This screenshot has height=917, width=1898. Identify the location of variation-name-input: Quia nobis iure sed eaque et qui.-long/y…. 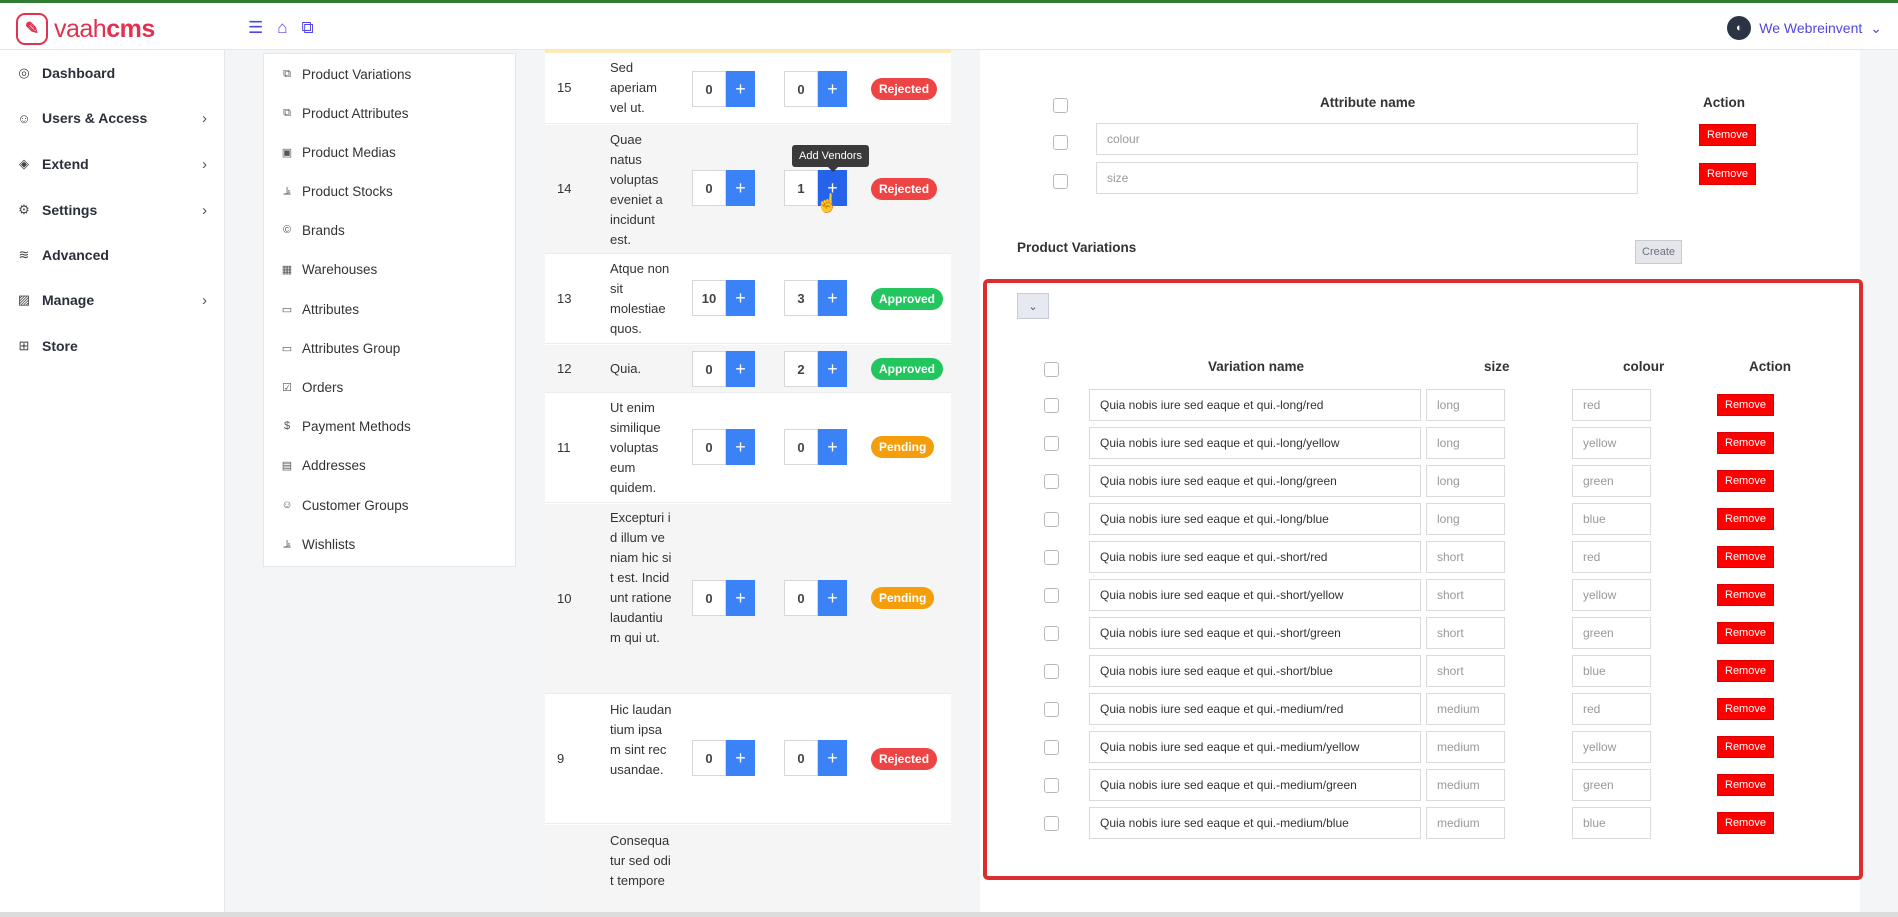
(1255, 443).